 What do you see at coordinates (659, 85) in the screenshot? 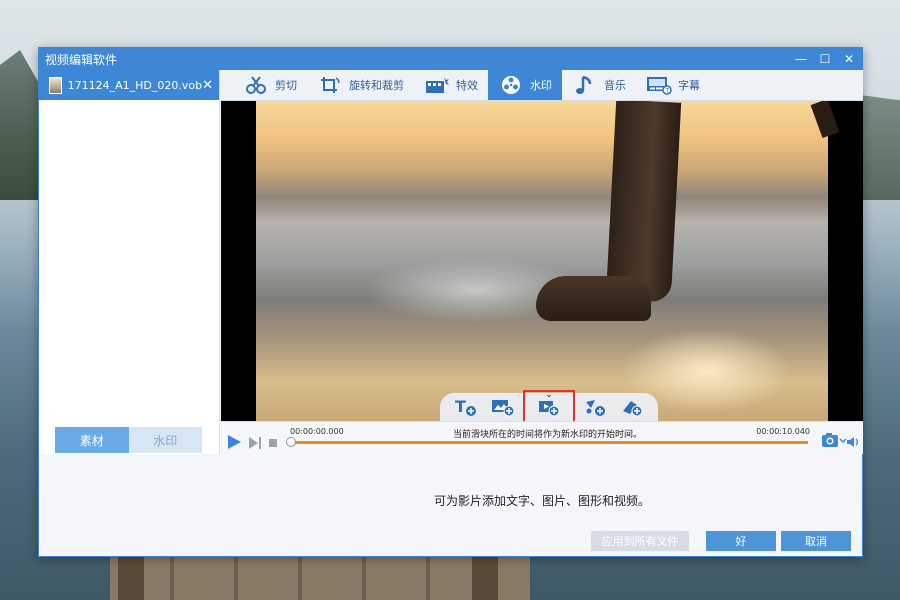
I see `subtitle-icon: T` at bounding box center [659, 85].